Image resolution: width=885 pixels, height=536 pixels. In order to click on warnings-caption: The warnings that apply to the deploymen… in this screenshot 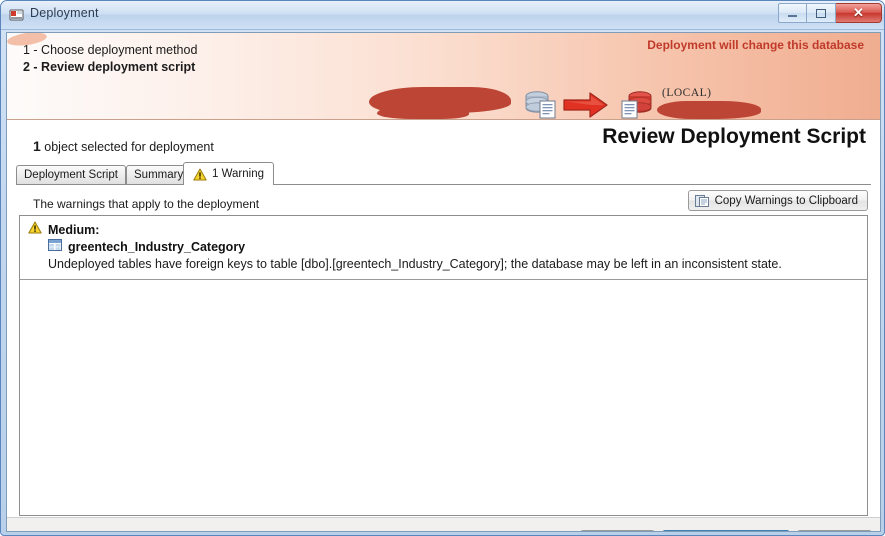, I will do `click(146, 204)`.